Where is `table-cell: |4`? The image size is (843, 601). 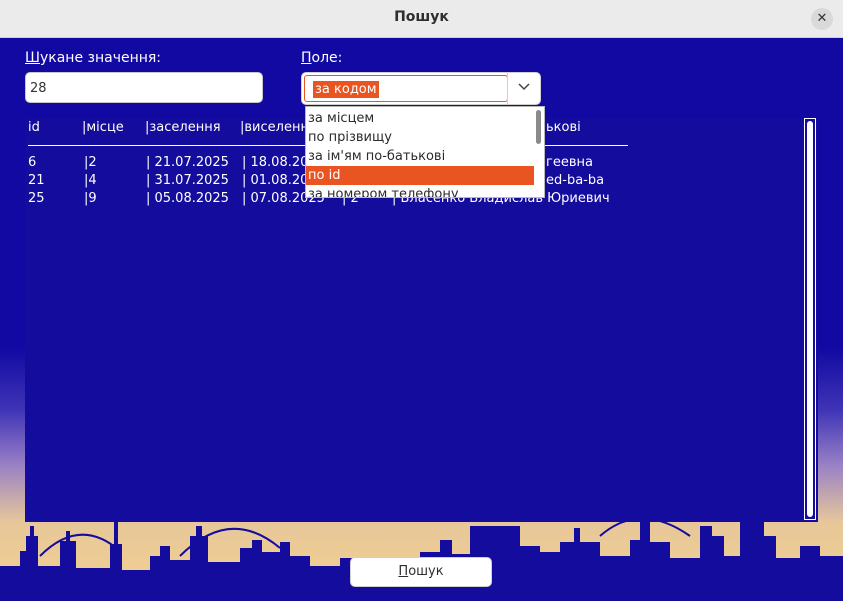
table-cell: |4 is located at coordinates (90, 180).